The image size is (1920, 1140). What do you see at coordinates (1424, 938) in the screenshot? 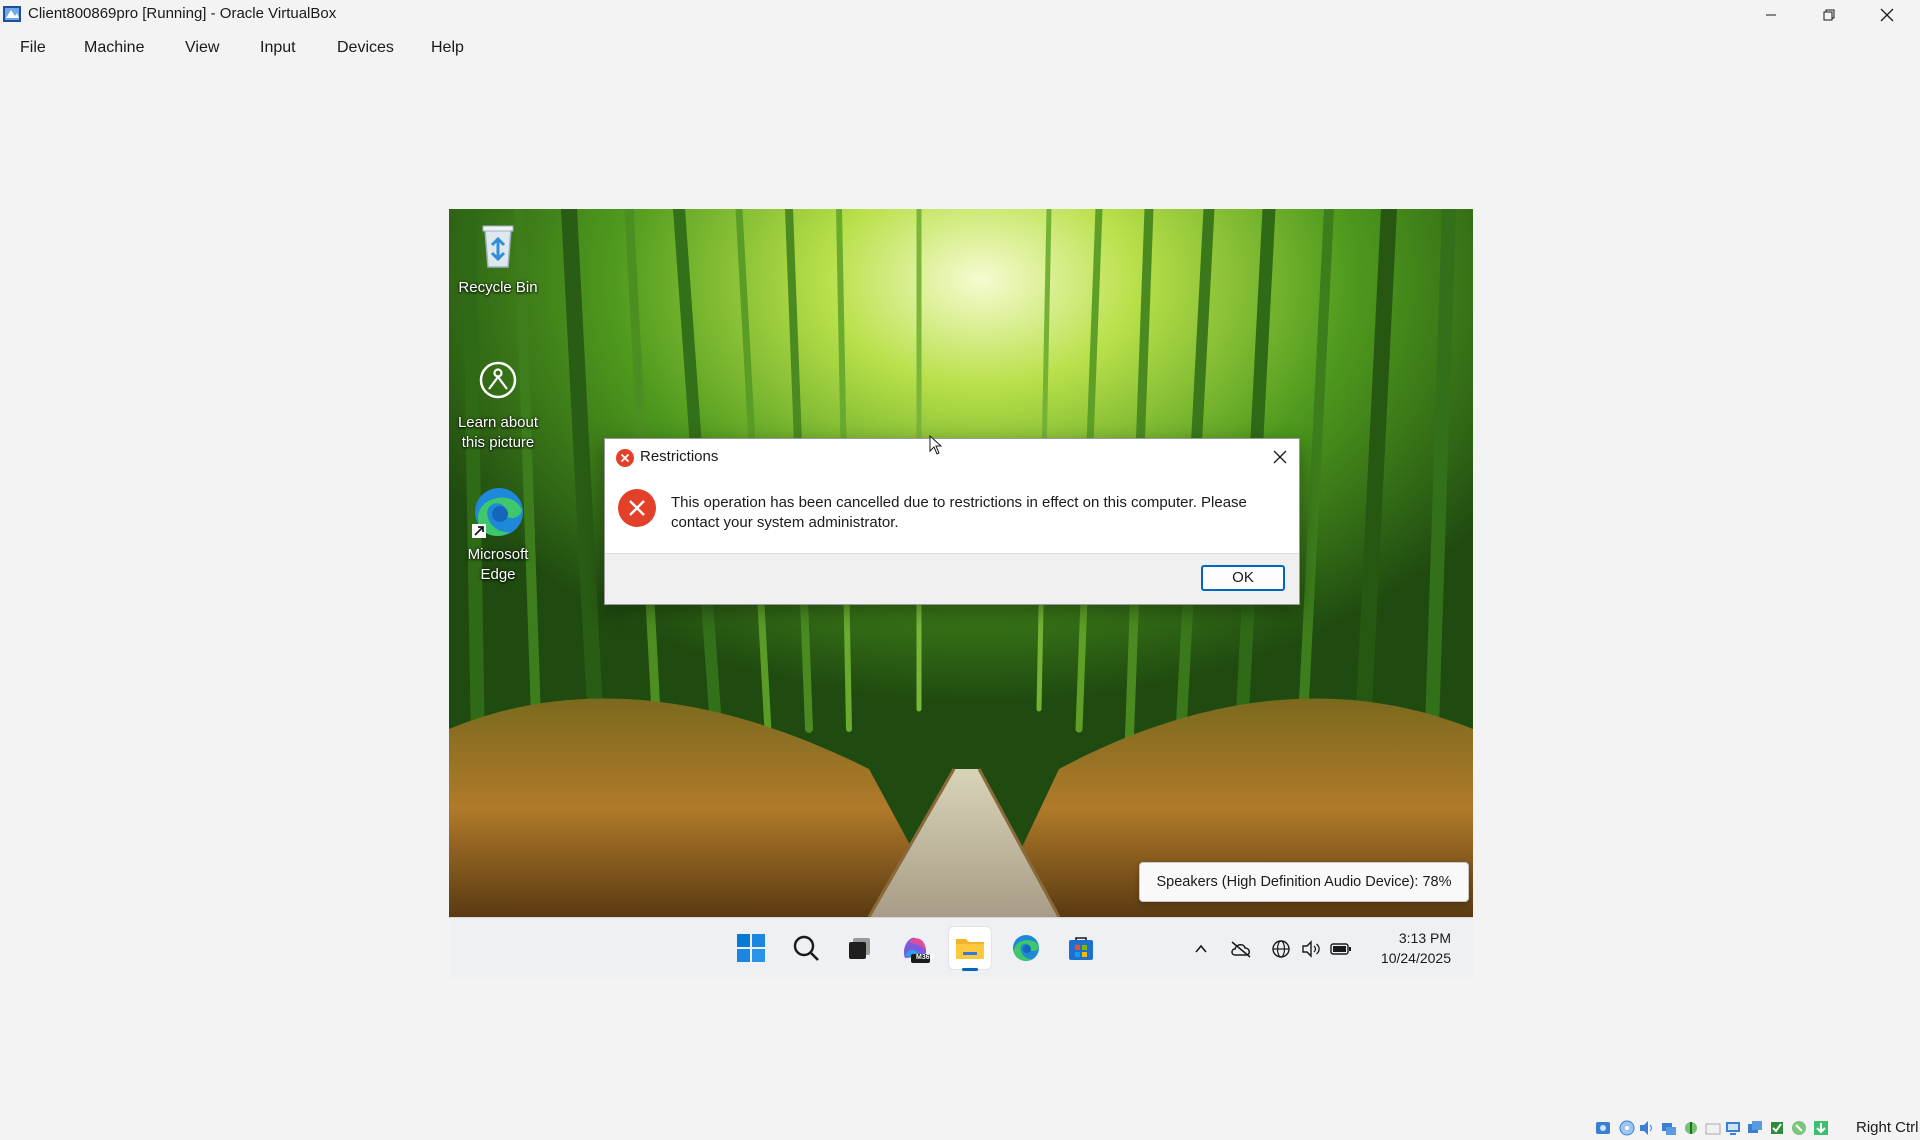
I see `clock-time: 3:13 PM` at bounding box center [1424, 938].